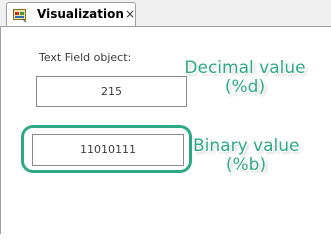 This screenshot has width=331, height=240. What do you see at coordinates (85, 57) in the screenshot?
I see `text-field-heading: Text Field object:` at bounding box center [85, 57].